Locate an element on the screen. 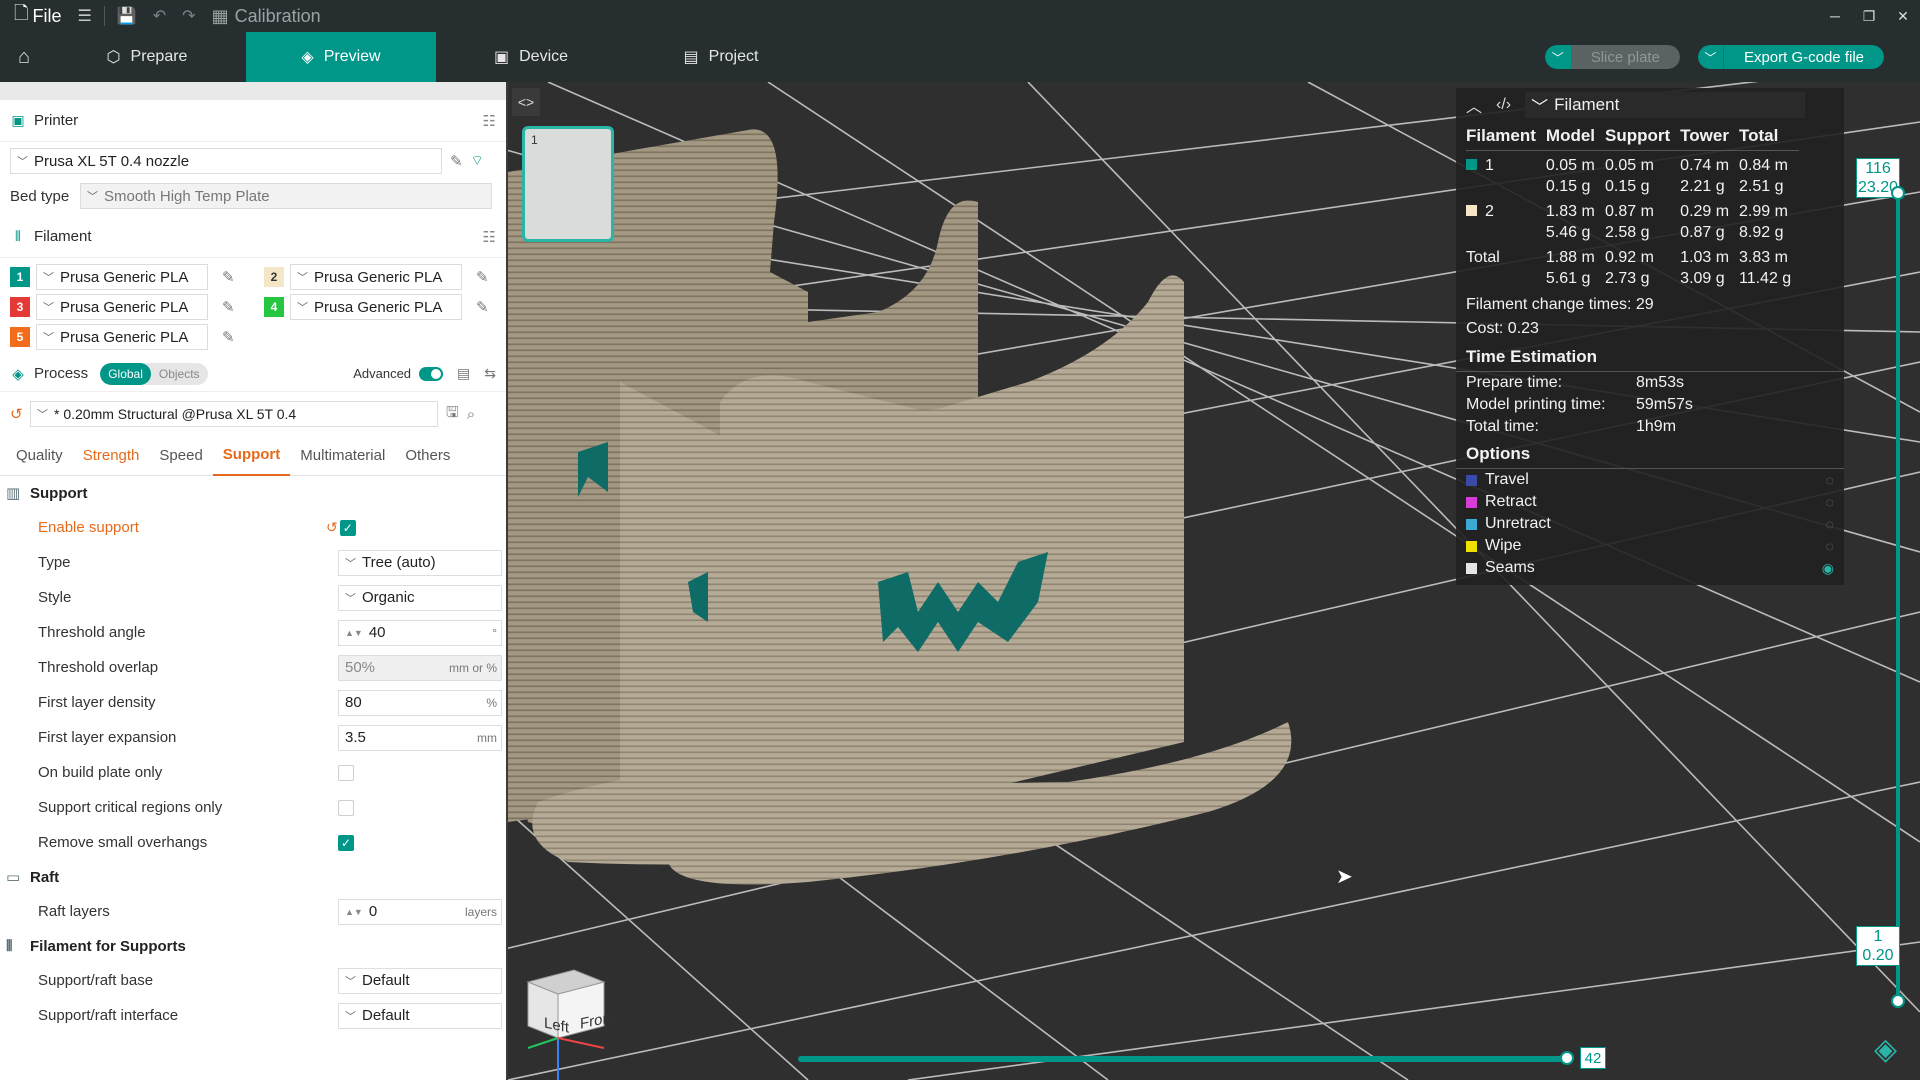 The width and height of the screenshot is (1920, 1080). search-icon: ⌕ is located at coordinates (471, 414).